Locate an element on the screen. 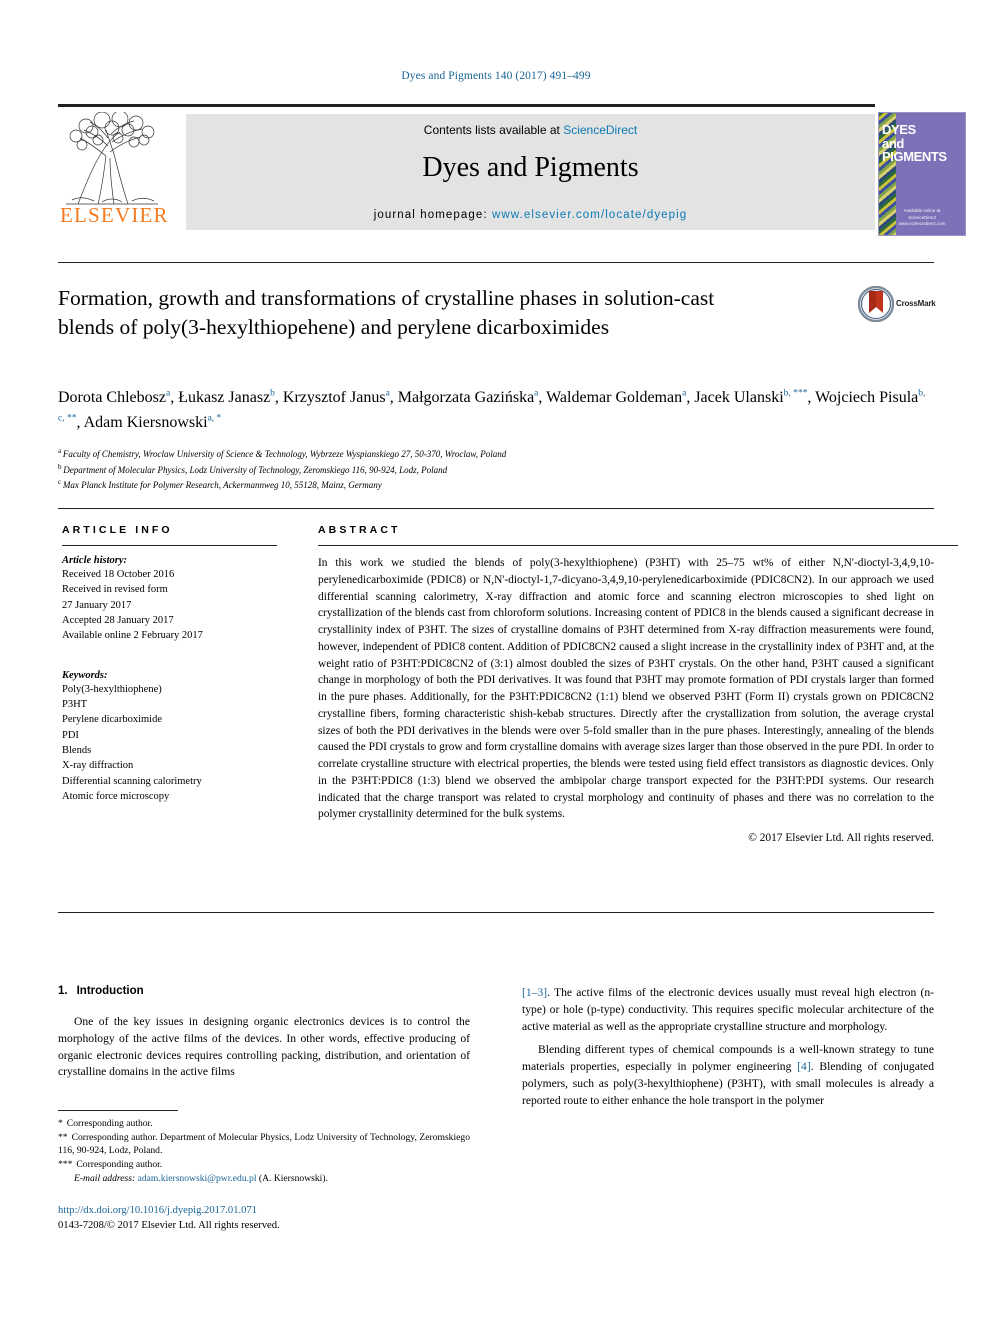  intro-p2-cite: [4] is located at coordinates (804, 1066).